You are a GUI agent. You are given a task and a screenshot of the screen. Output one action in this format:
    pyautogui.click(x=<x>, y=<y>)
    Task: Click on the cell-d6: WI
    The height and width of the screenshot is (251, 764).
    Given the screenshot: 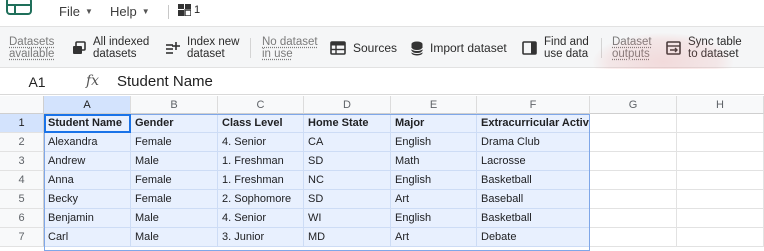 What is the action you would take?
    pyautogui.click(x=347, y=218)
    